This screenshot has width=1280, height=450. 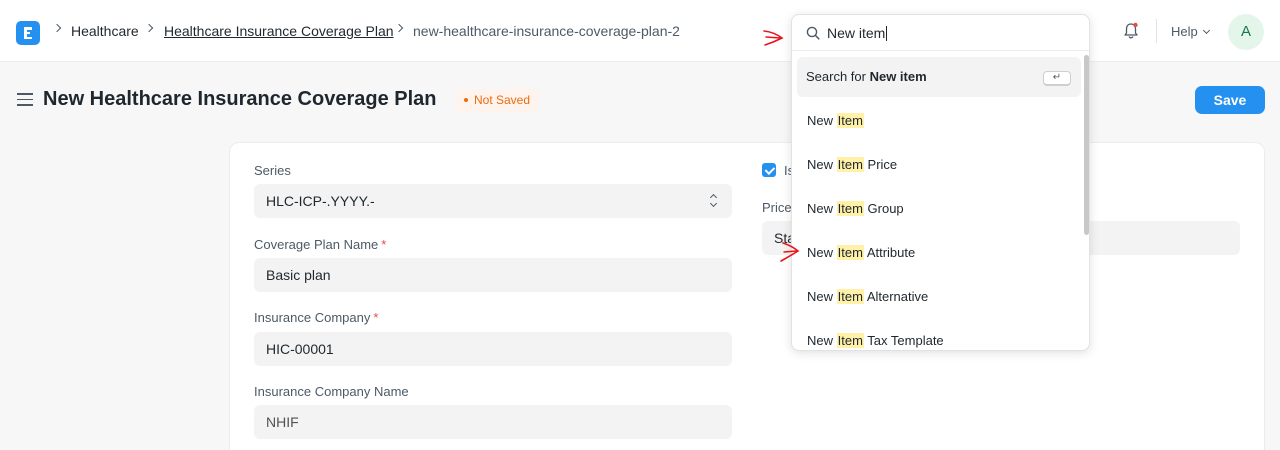 I want to click on help-menu: Help, so click(x=1184, y=31).